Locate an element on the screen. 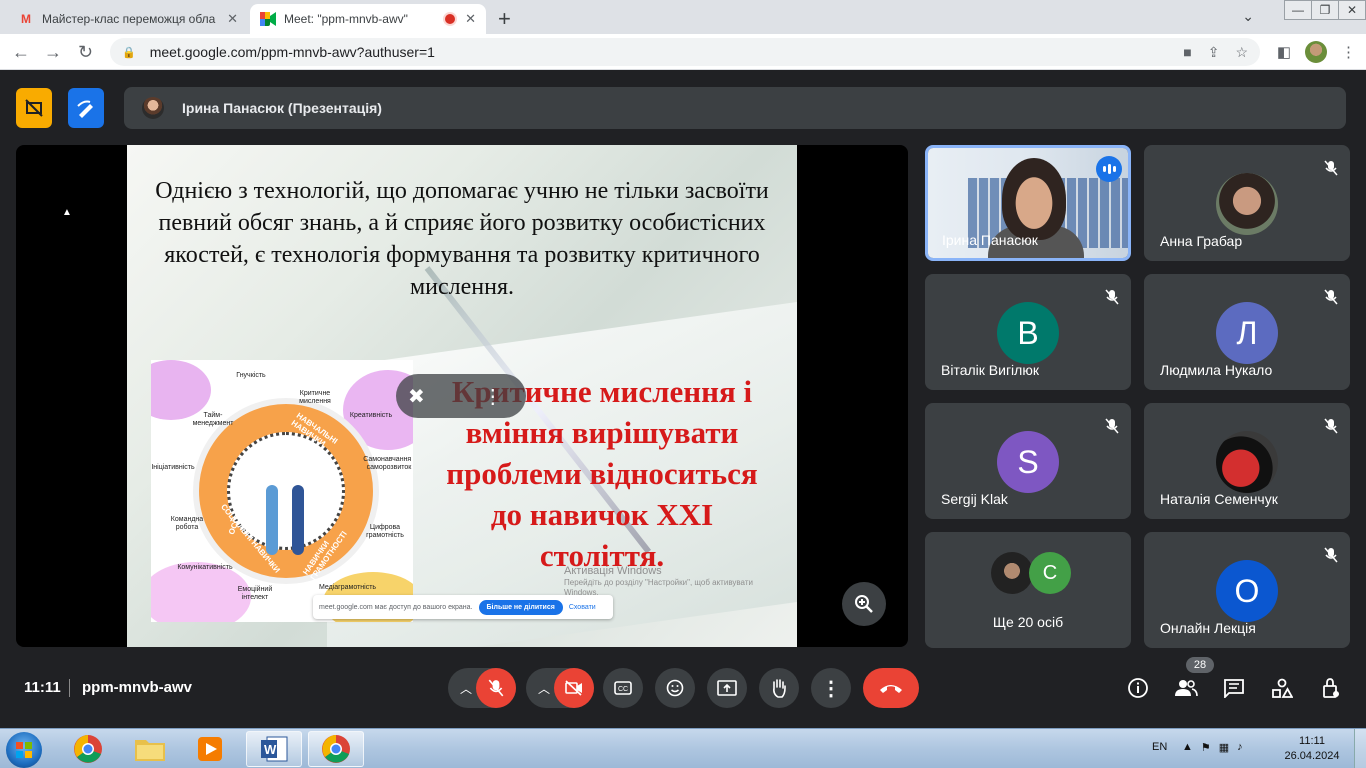  raise-hand-button is located at coordinates (779, 688).